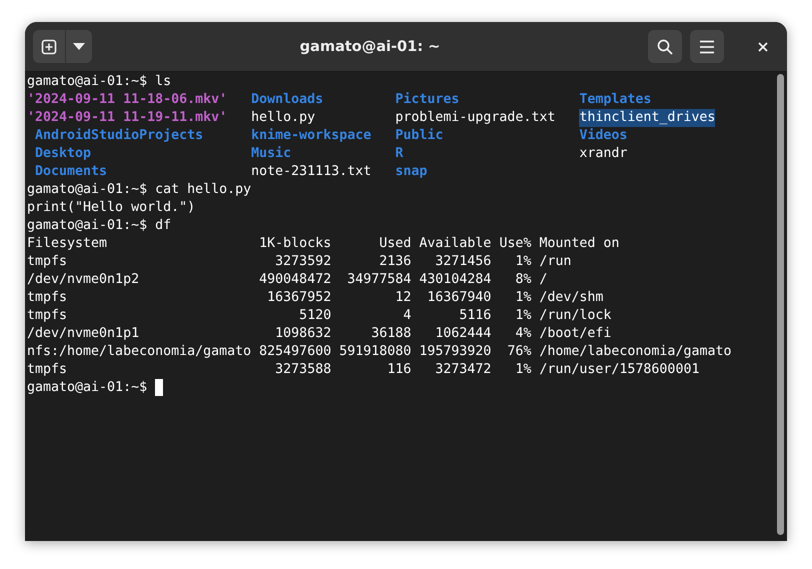 The width and height of the screenshot is (812, 569). Describe the element at coordinates (780, 304) in the screenshot. I see `scrollbar` at that location.